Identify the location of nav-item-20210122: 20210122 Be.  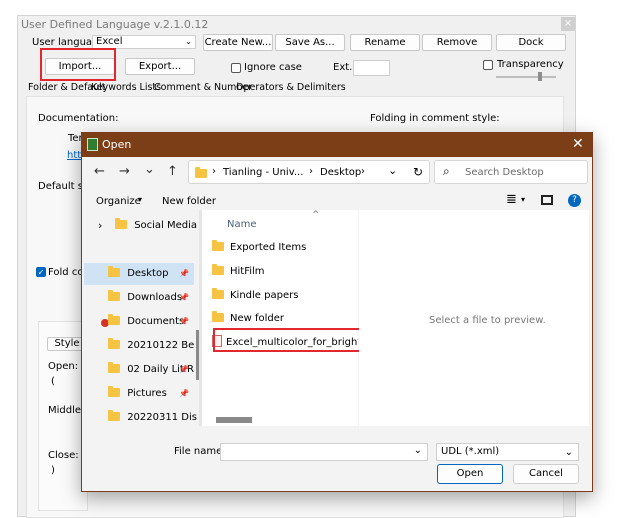
(139, 346).